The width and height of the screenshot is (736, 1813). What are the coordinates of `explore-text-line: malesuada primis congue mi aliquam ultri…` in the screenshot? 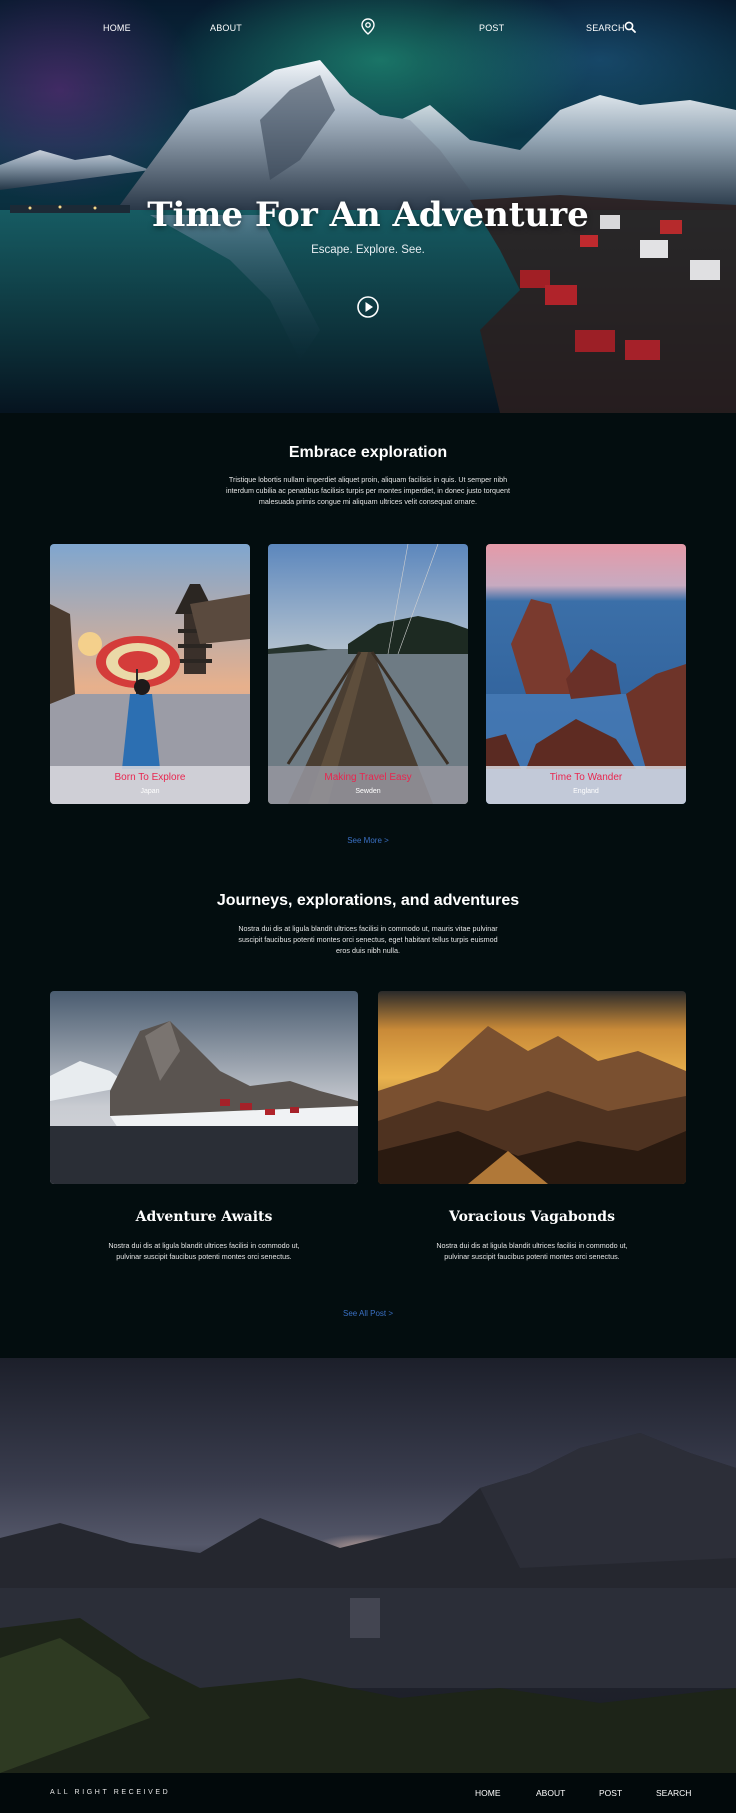 It's located at (368, 501).